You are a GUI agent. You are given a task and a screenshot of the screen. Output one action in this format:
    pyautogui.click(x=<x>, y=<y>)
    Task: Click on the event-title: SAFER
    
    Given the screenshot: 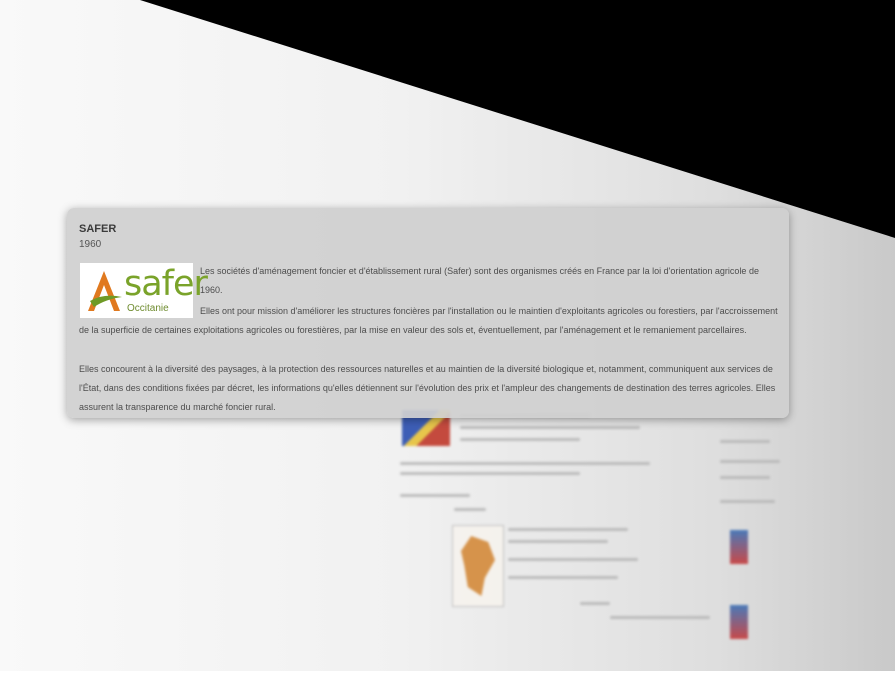 What is the action you would take?
    pyautogui.click(x=98, y=229)
    